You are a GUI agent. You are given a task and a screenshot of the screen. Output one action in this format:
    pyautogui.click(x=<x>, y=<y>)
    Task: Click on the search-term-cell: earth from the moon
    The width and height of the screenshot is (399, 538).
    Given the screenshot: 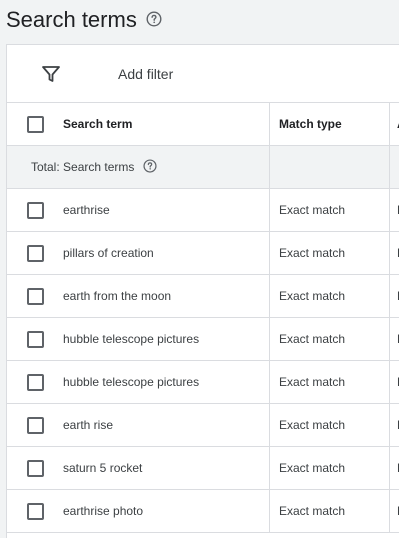 What is the action you would take?
    pyautogui.click(x=117, y=296)
    